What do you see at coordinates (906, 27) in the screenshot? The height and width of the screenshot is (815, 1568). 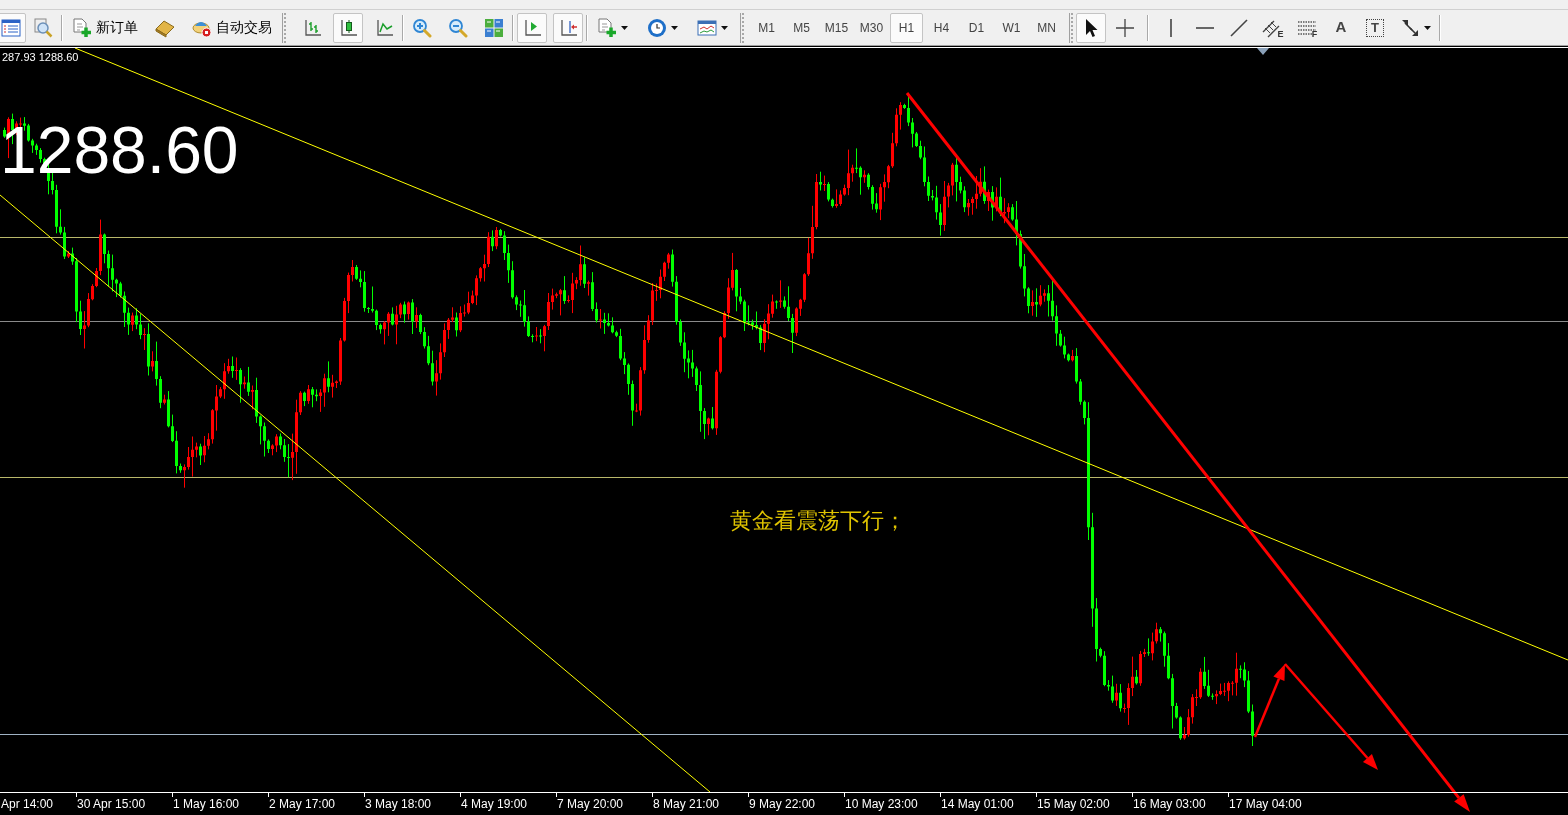 I see `timeframe-button: H1` at bounding box center [906, 27].